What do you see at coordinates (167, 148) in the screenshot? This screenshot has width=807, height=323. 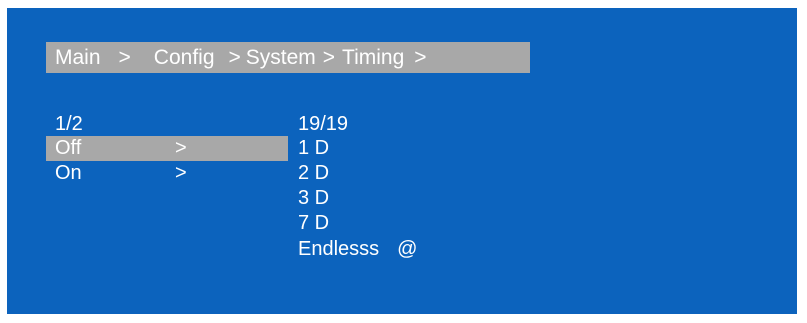 I see `menu-item-off: Off >` at bounding box center [167, 148].